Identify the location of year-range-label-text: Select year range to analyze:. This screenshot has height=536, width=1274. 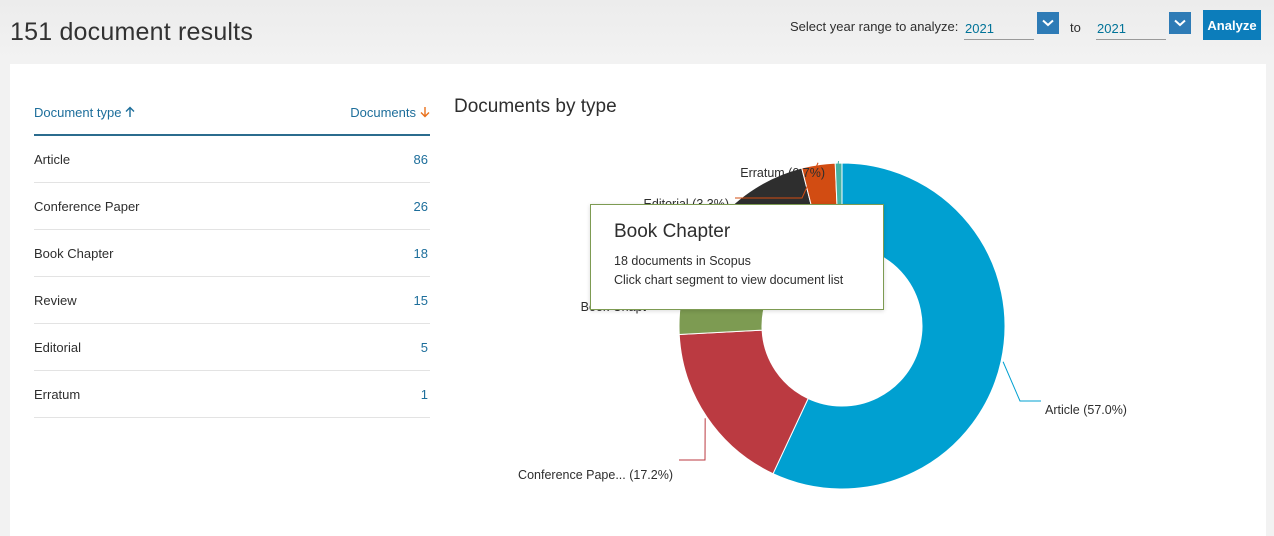
(874, 26).